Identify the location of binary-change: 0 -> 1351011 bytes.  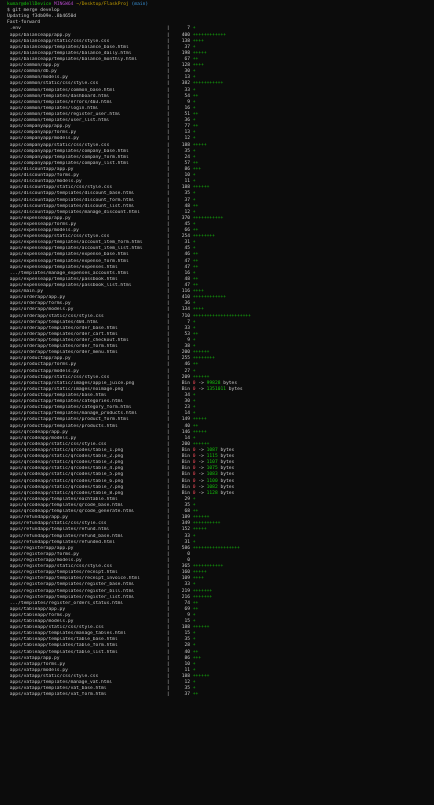
(217, 389).